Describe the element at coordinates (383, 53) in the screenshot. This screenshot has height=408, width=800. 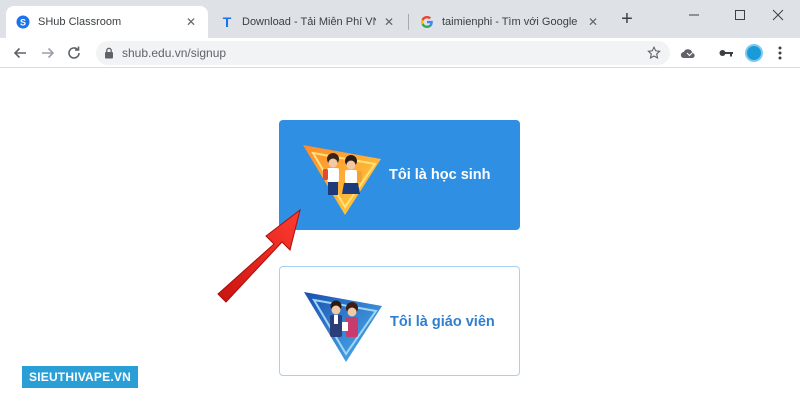
I see `address-bar: shub.edu.vn/signup` at that location.